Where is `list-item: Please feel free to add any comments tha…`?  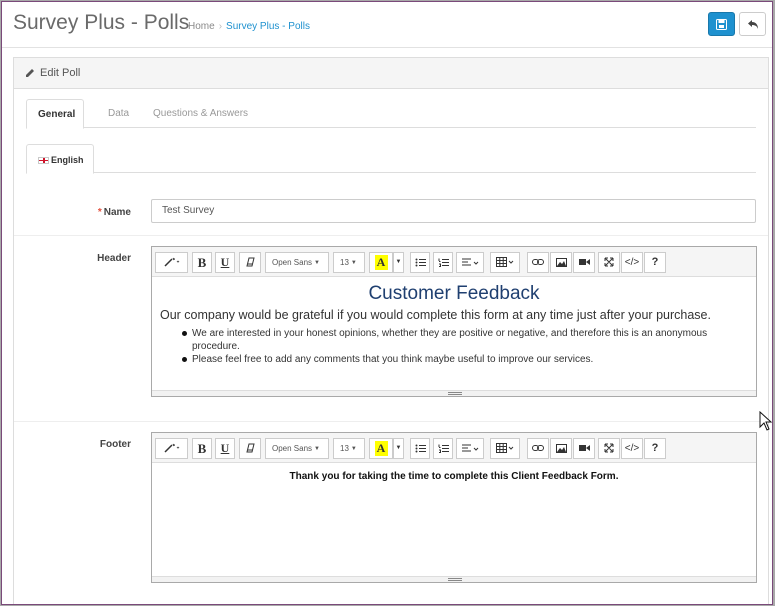 list-item: Please feel free to add any comments tha… is located at coordinates (465, 359).